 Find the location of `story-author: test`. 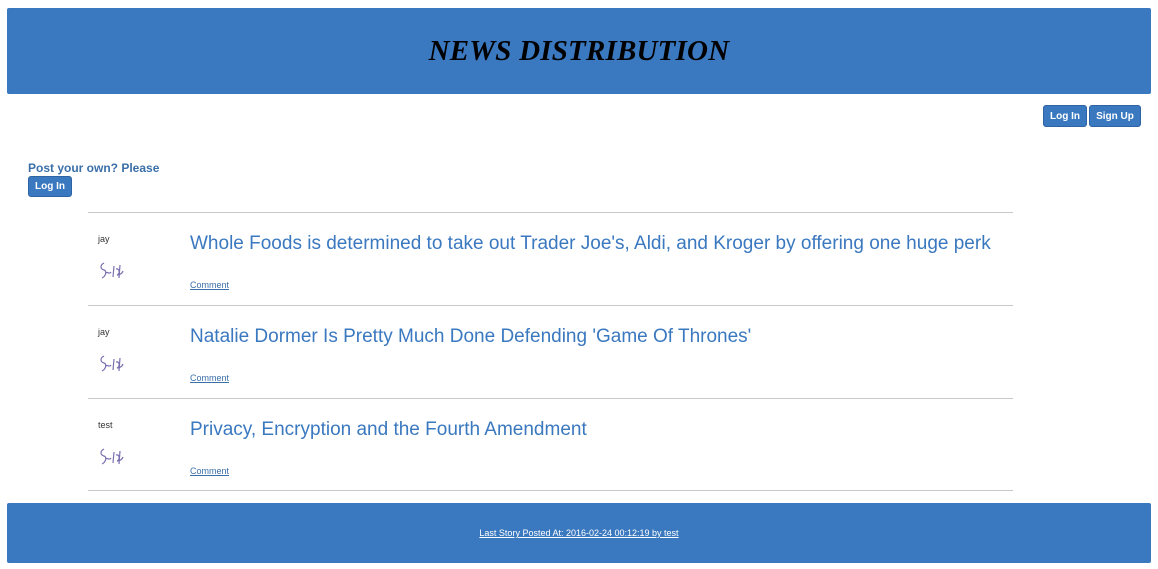

story-author: test is located at coordinates (105, 425).